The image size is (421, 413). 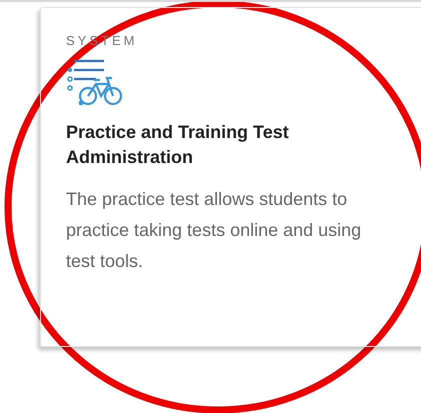 What do you see at coordinates (178, 145) in the screenshot?
I see `card-title: Practice and Training Test Administration` at bounding box center [178, 145].